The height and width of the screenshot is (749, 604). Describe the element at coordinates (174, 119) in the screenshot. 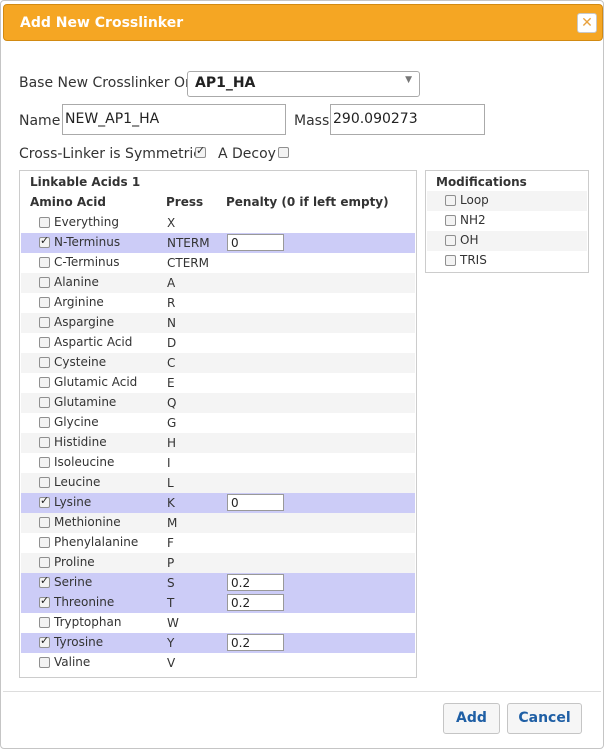

I see `name-input: NEW_AP1_HA` at that location.